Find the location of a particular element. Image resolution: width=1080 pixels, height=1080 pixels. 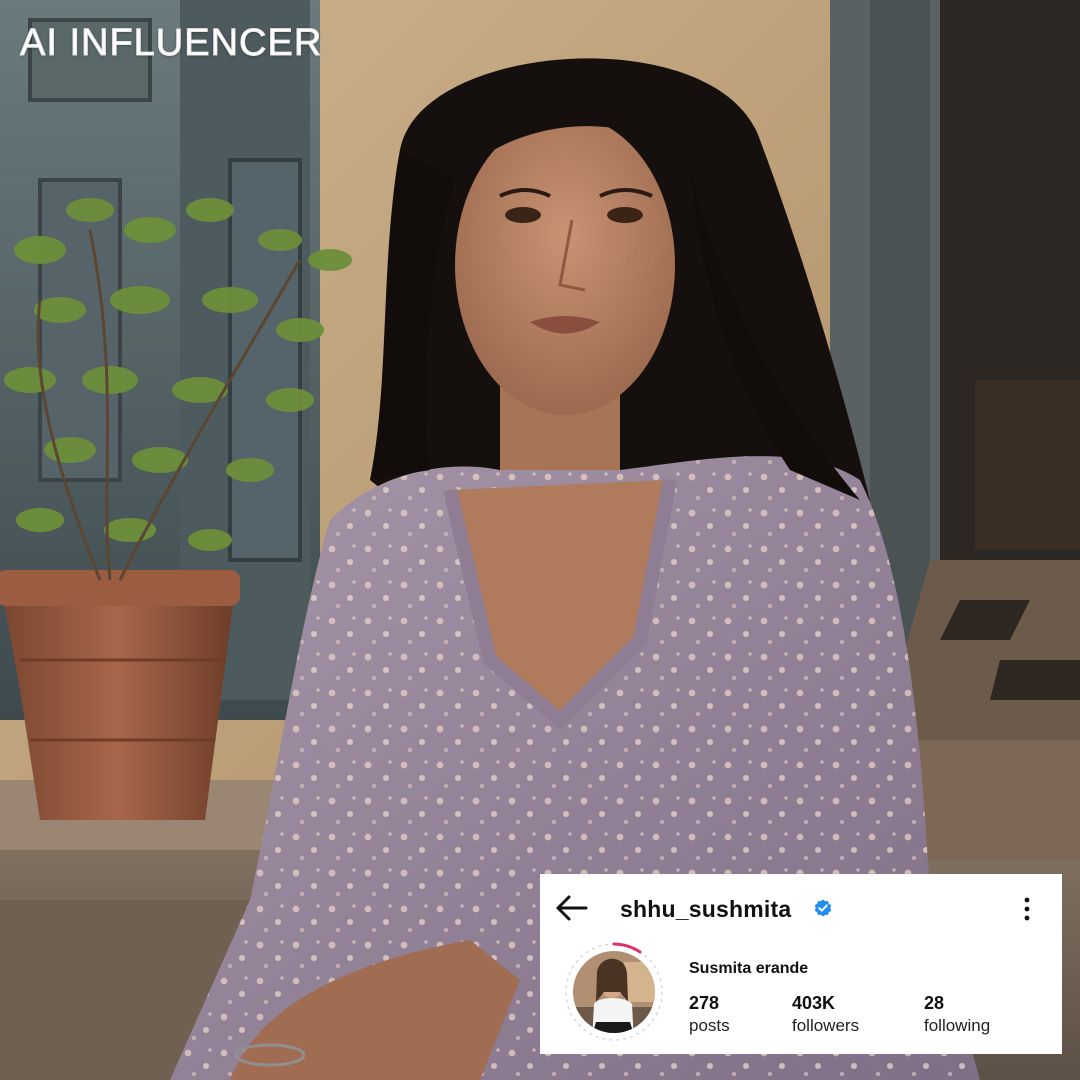

profile-username: shhu_sushmita is located at coordinates (706, 909).